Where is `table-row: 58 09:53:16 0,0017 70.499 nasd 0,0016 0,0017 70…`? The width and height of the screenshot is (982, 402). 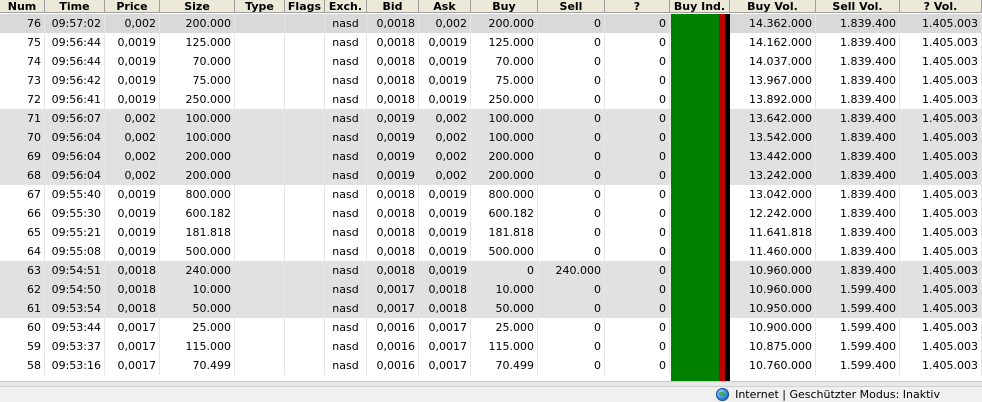
table-row: 58 09:53:16 0,0017 70.499 nasd 0,0016 0,0017 70… is located at coordinates (491, 365).